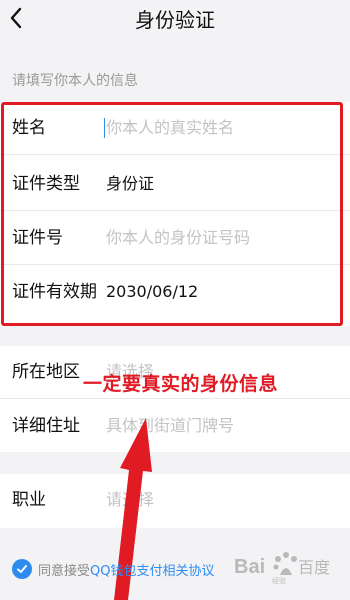 The height and width of the screenshot is (600, 350). I want to click on address-input: 具体到街道门牌号, so click(170, 426).